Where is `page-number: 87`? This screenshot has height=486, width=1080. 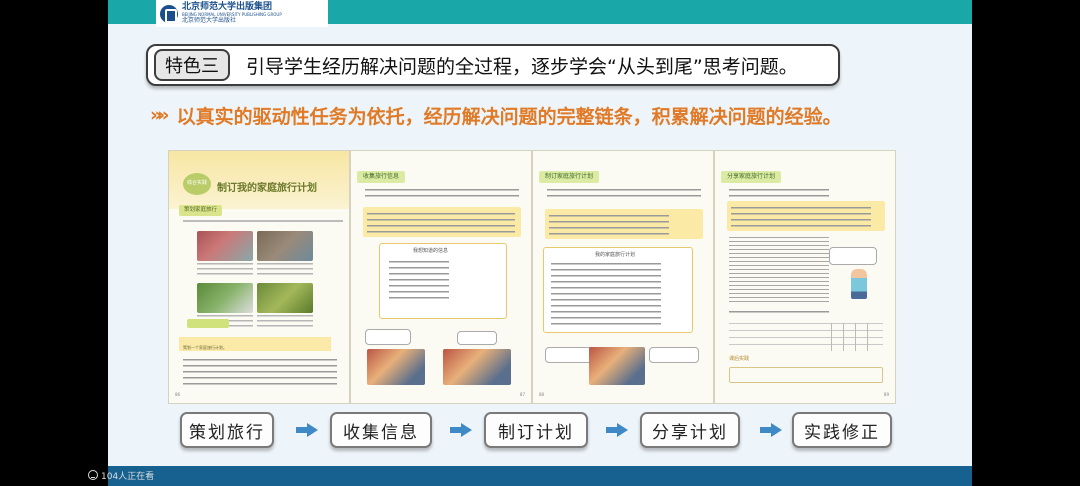
page-number: 87 is located at coordinates (522, 394).